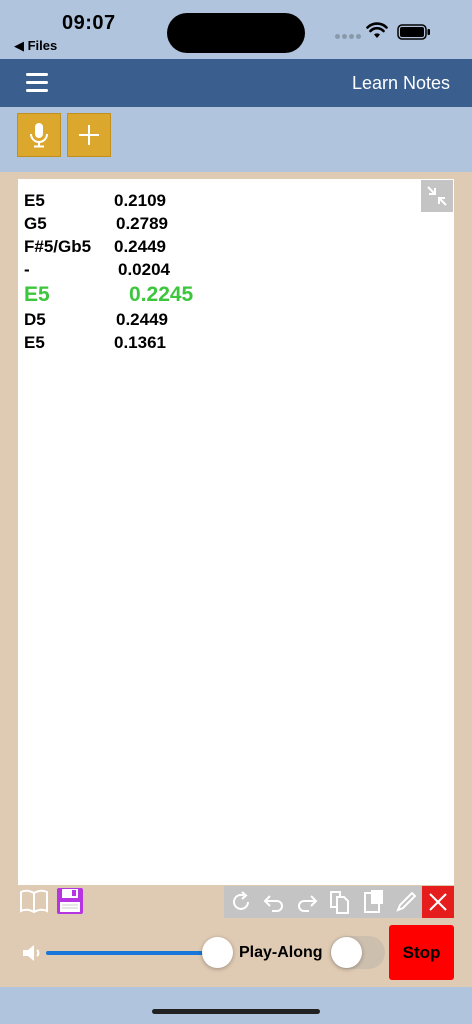  I want to click on pencil-icon, so click(405, 901).